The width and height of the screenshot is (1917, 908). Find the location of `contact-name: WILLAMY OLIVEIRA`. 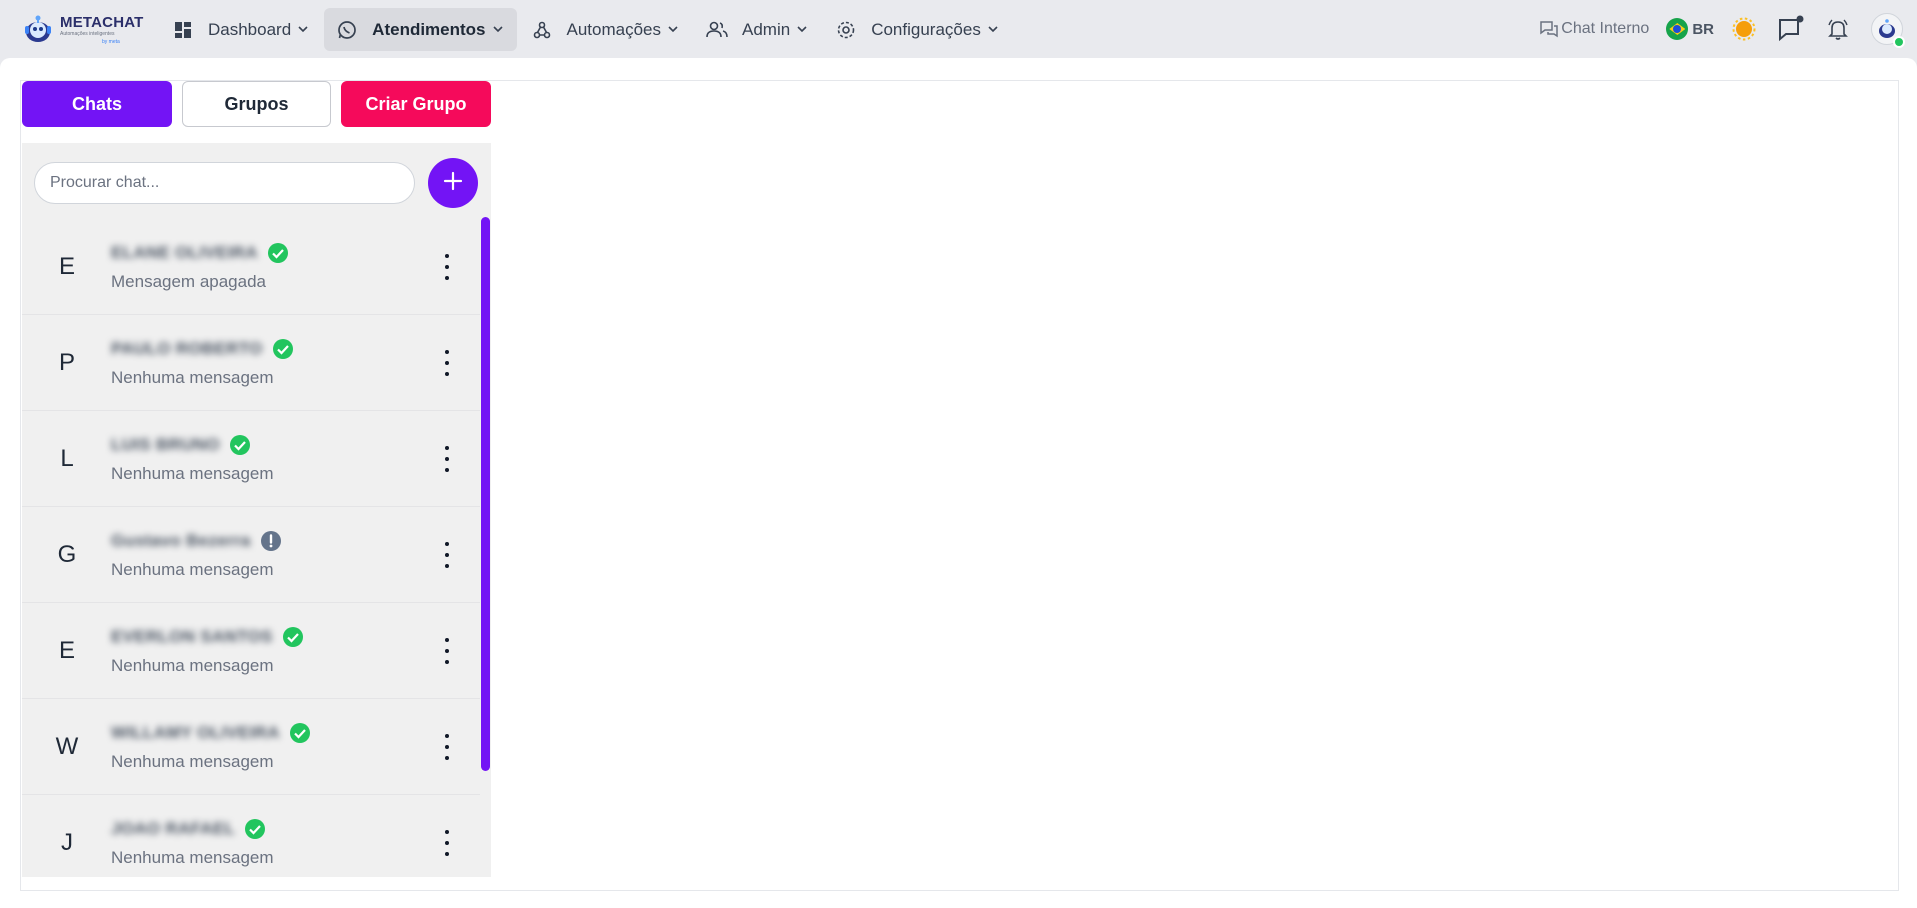

contact-name: WILLAMY OLIVEIRA is located at coordinates (195, 732).